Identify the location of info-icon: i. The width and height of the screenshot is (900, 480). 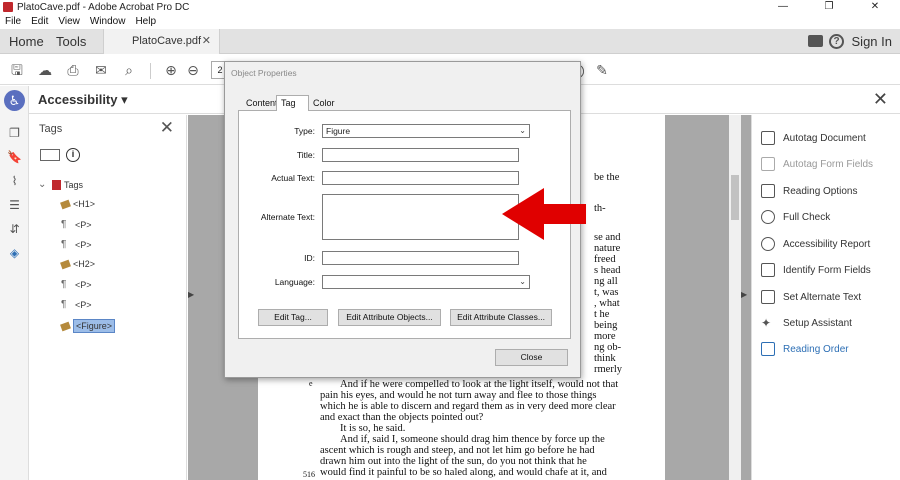
(73, 155).